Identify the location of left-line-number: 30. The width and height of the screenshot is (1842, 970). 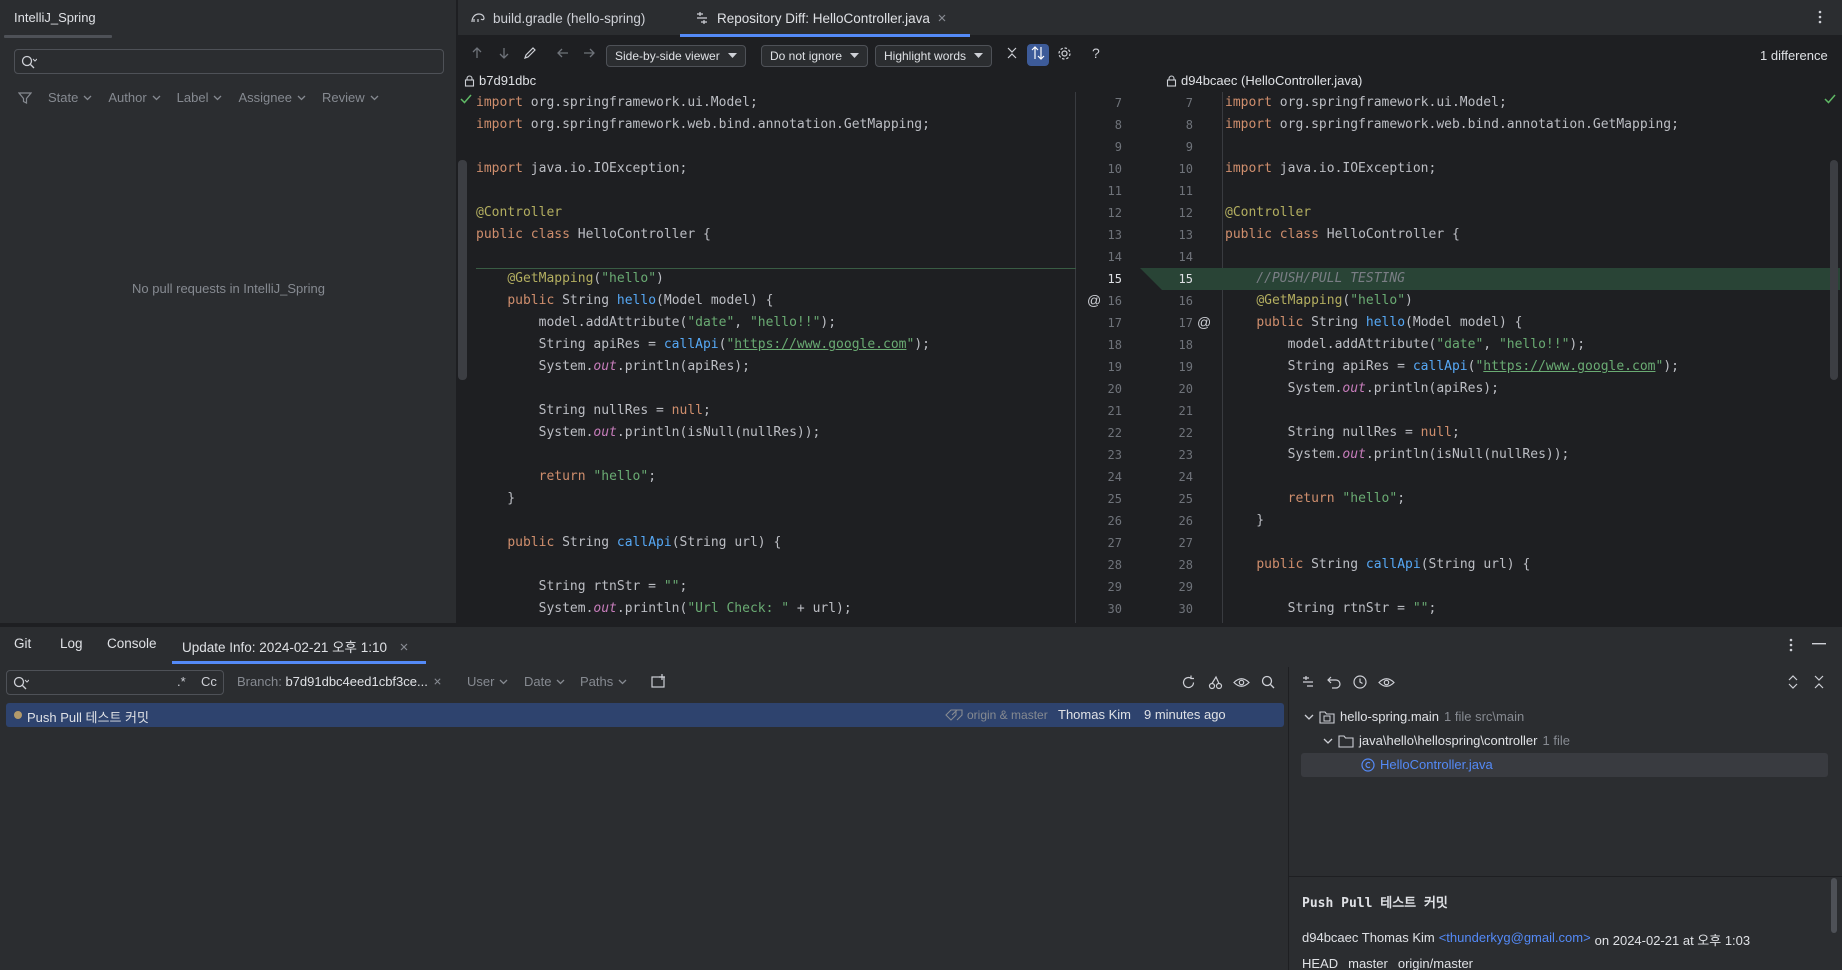
(1114, 609).